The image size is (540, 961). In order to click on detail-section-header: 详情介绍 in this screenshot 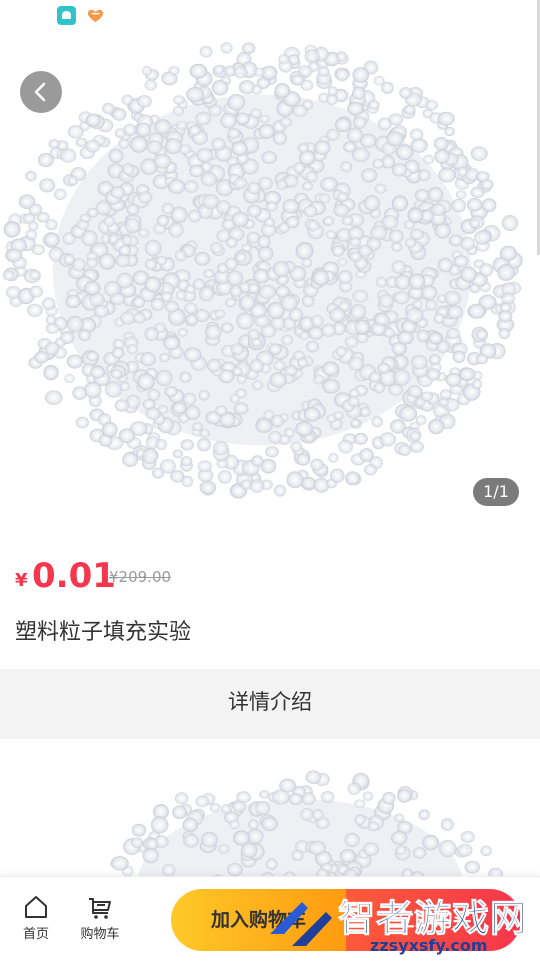, I will do `click(270, 704)`.